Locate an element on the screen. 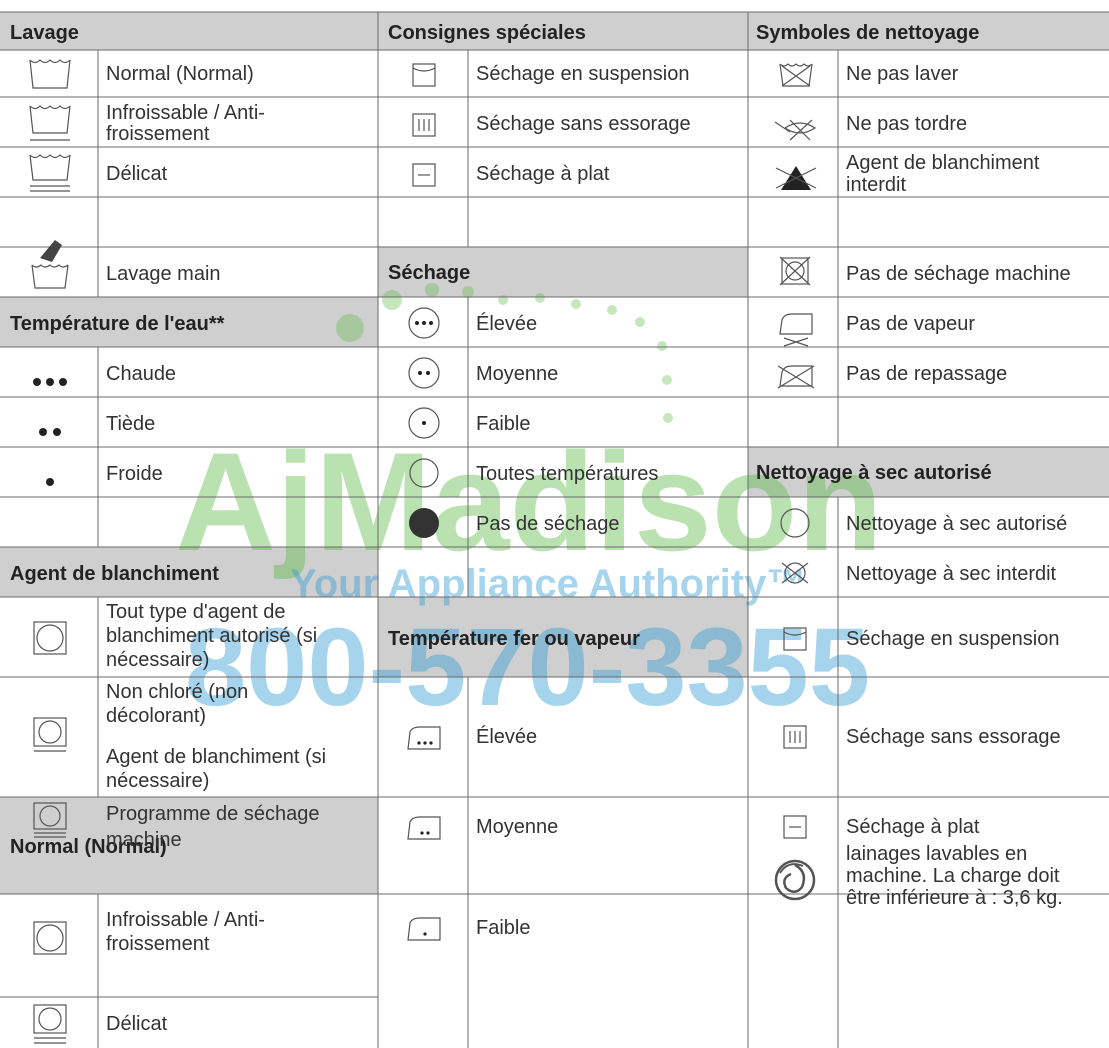 The image size is (1109, 1048). cell-text: Chaude is located at coordinates (141, 374).